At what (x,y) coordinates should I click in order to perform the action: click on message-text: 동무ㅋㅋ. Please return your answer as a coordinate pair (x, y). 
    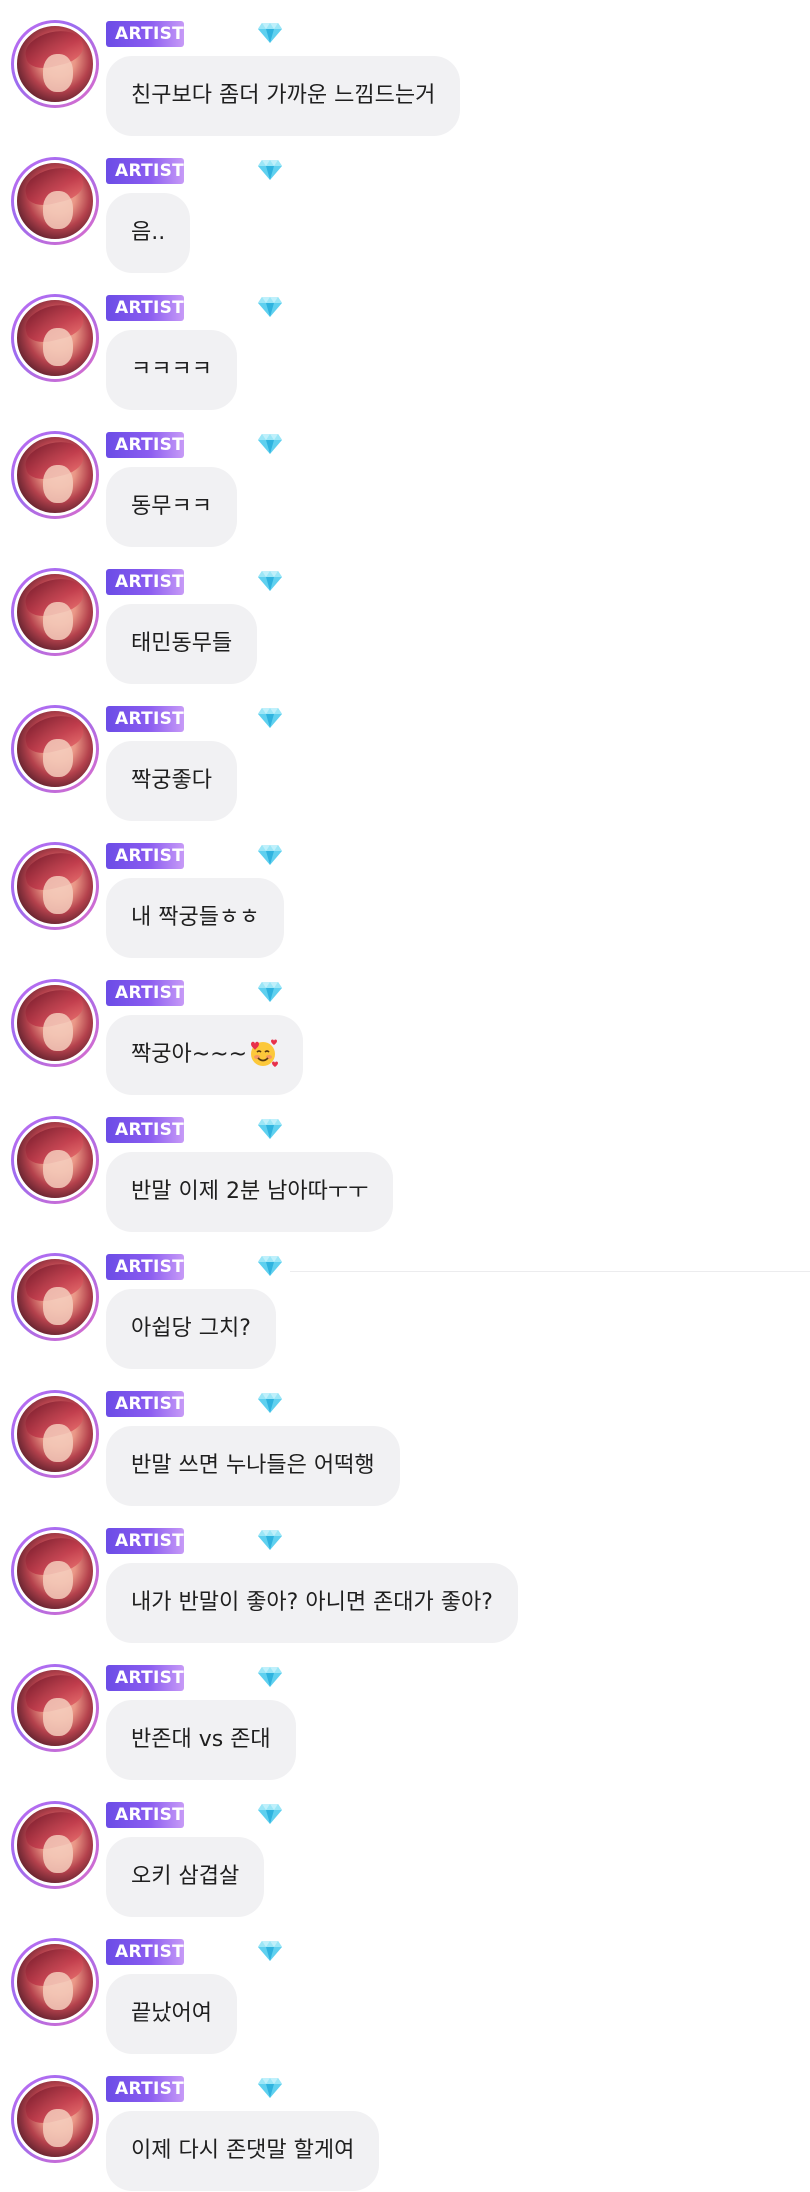
    Looking at the image, I should click on (171, 506).